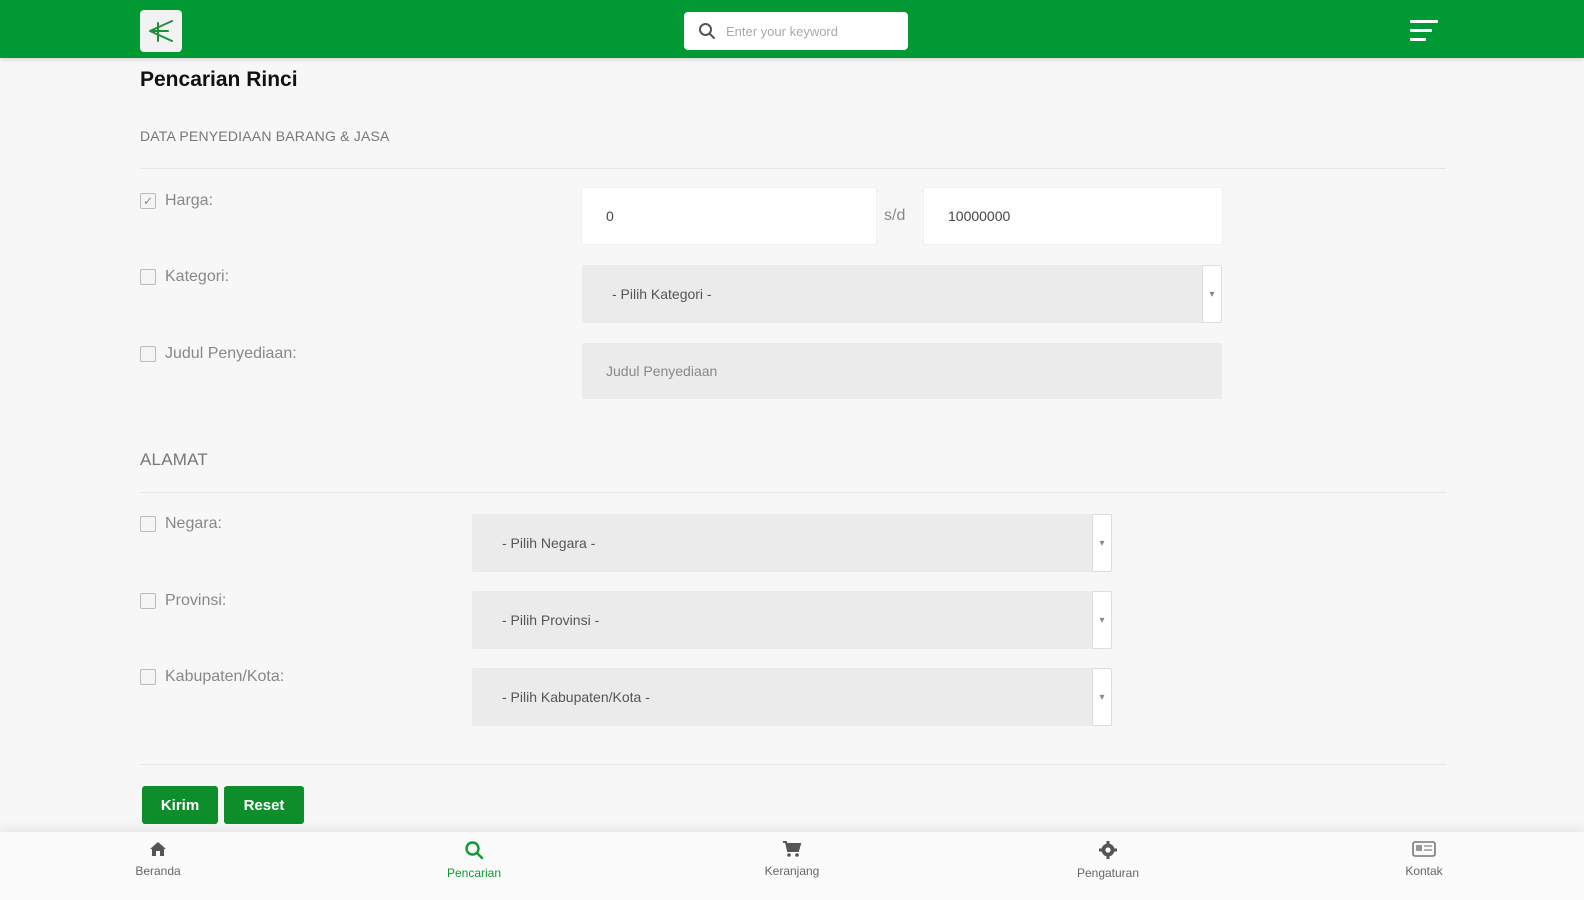  Describe the element at coordinates (1424, 849) in the screenshot. I see `contact-card-icon` at that location.